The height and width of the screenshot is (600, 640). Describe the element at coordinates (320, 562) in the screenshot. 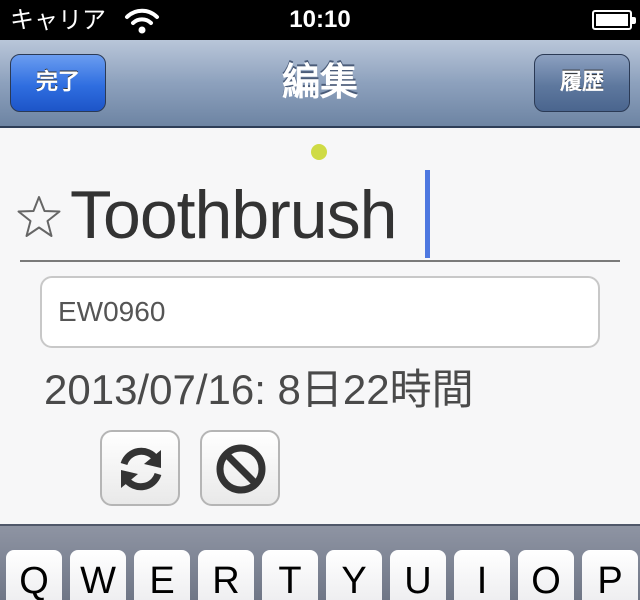

I see `keyboard: QWERTYUIOP` at that location.